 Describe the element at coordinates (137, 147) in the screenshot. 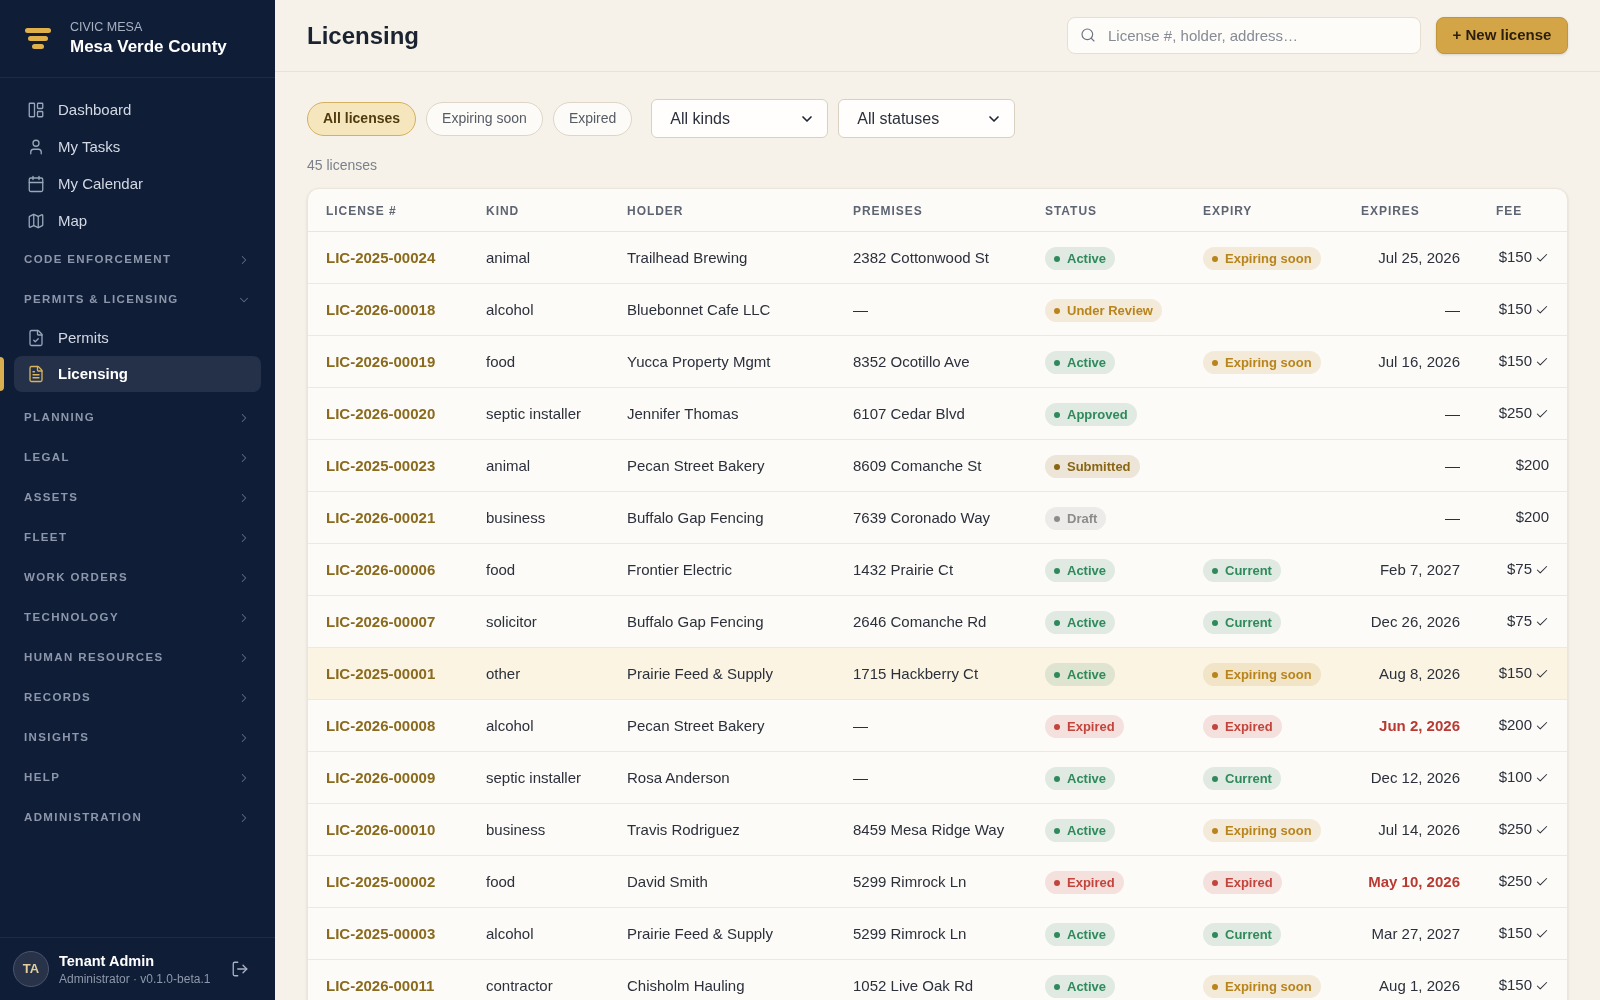

I see `nav-item: My Tasks` at that location.